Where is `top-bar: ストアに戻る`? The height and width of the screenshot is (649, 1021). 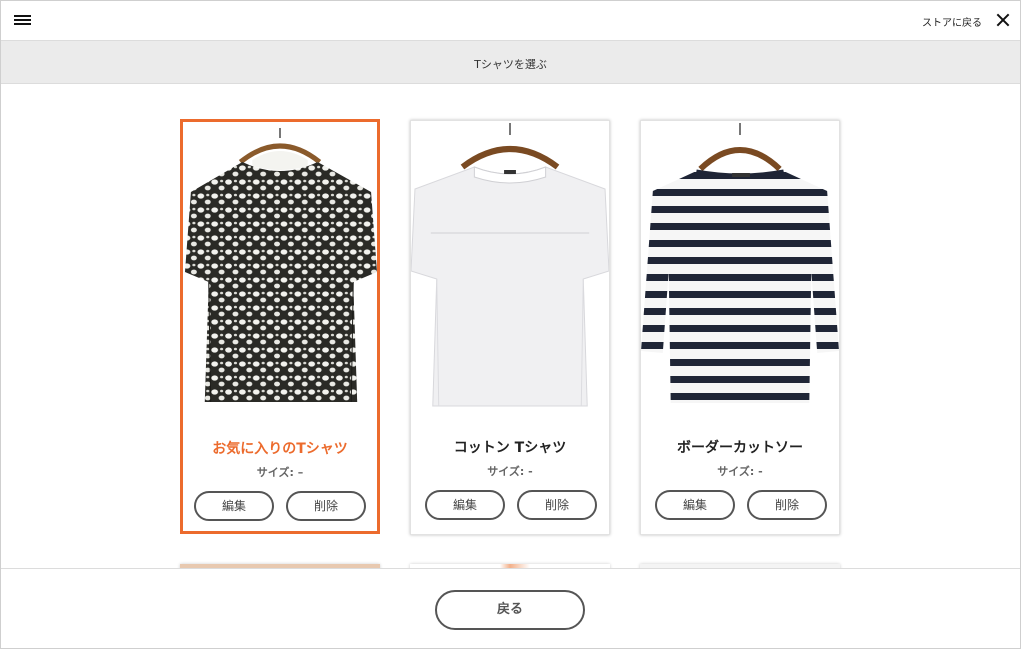
top-bar: ストアに戻る is located at coordinates (510, 20).